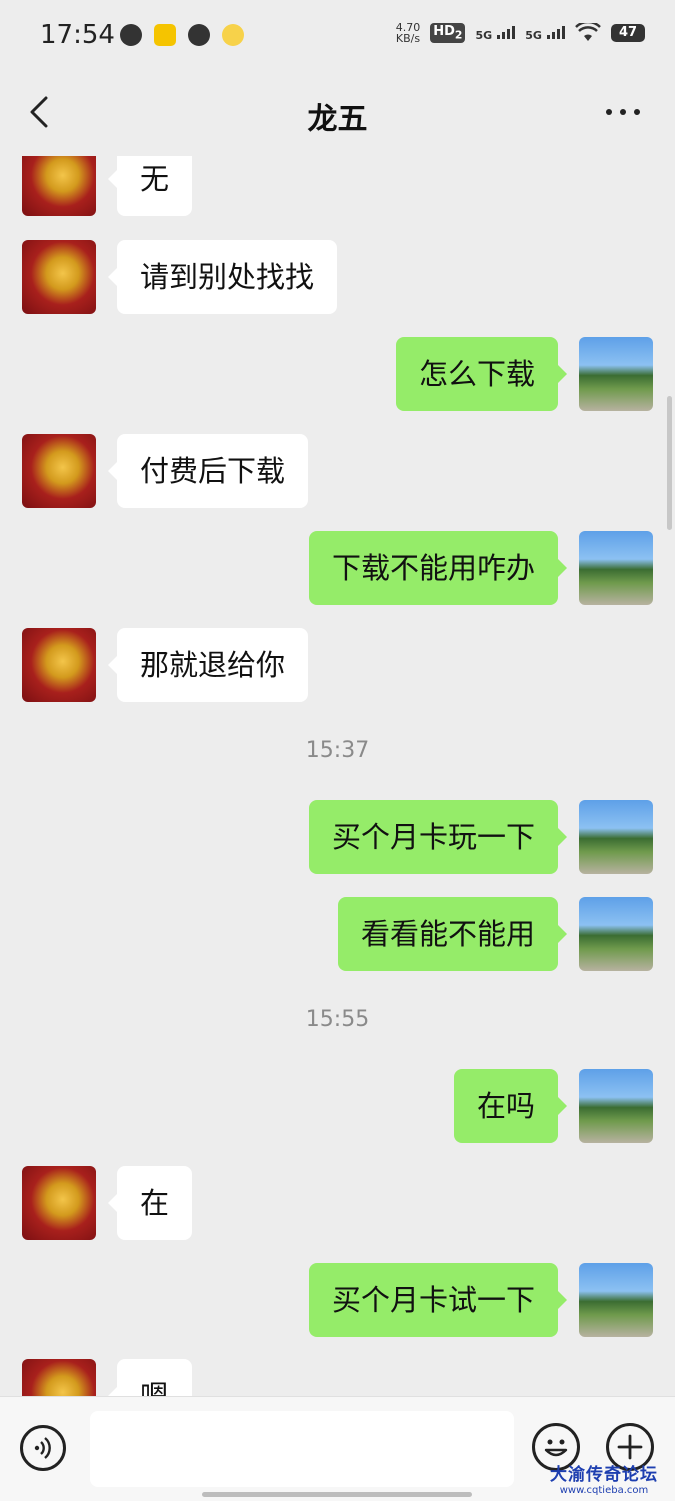 The height and width of the screenshot is (1501, 675). Describe the element at coordinates (150, 1203) in the screenshot. I see `incoming-message-bubble: 在` at that location.